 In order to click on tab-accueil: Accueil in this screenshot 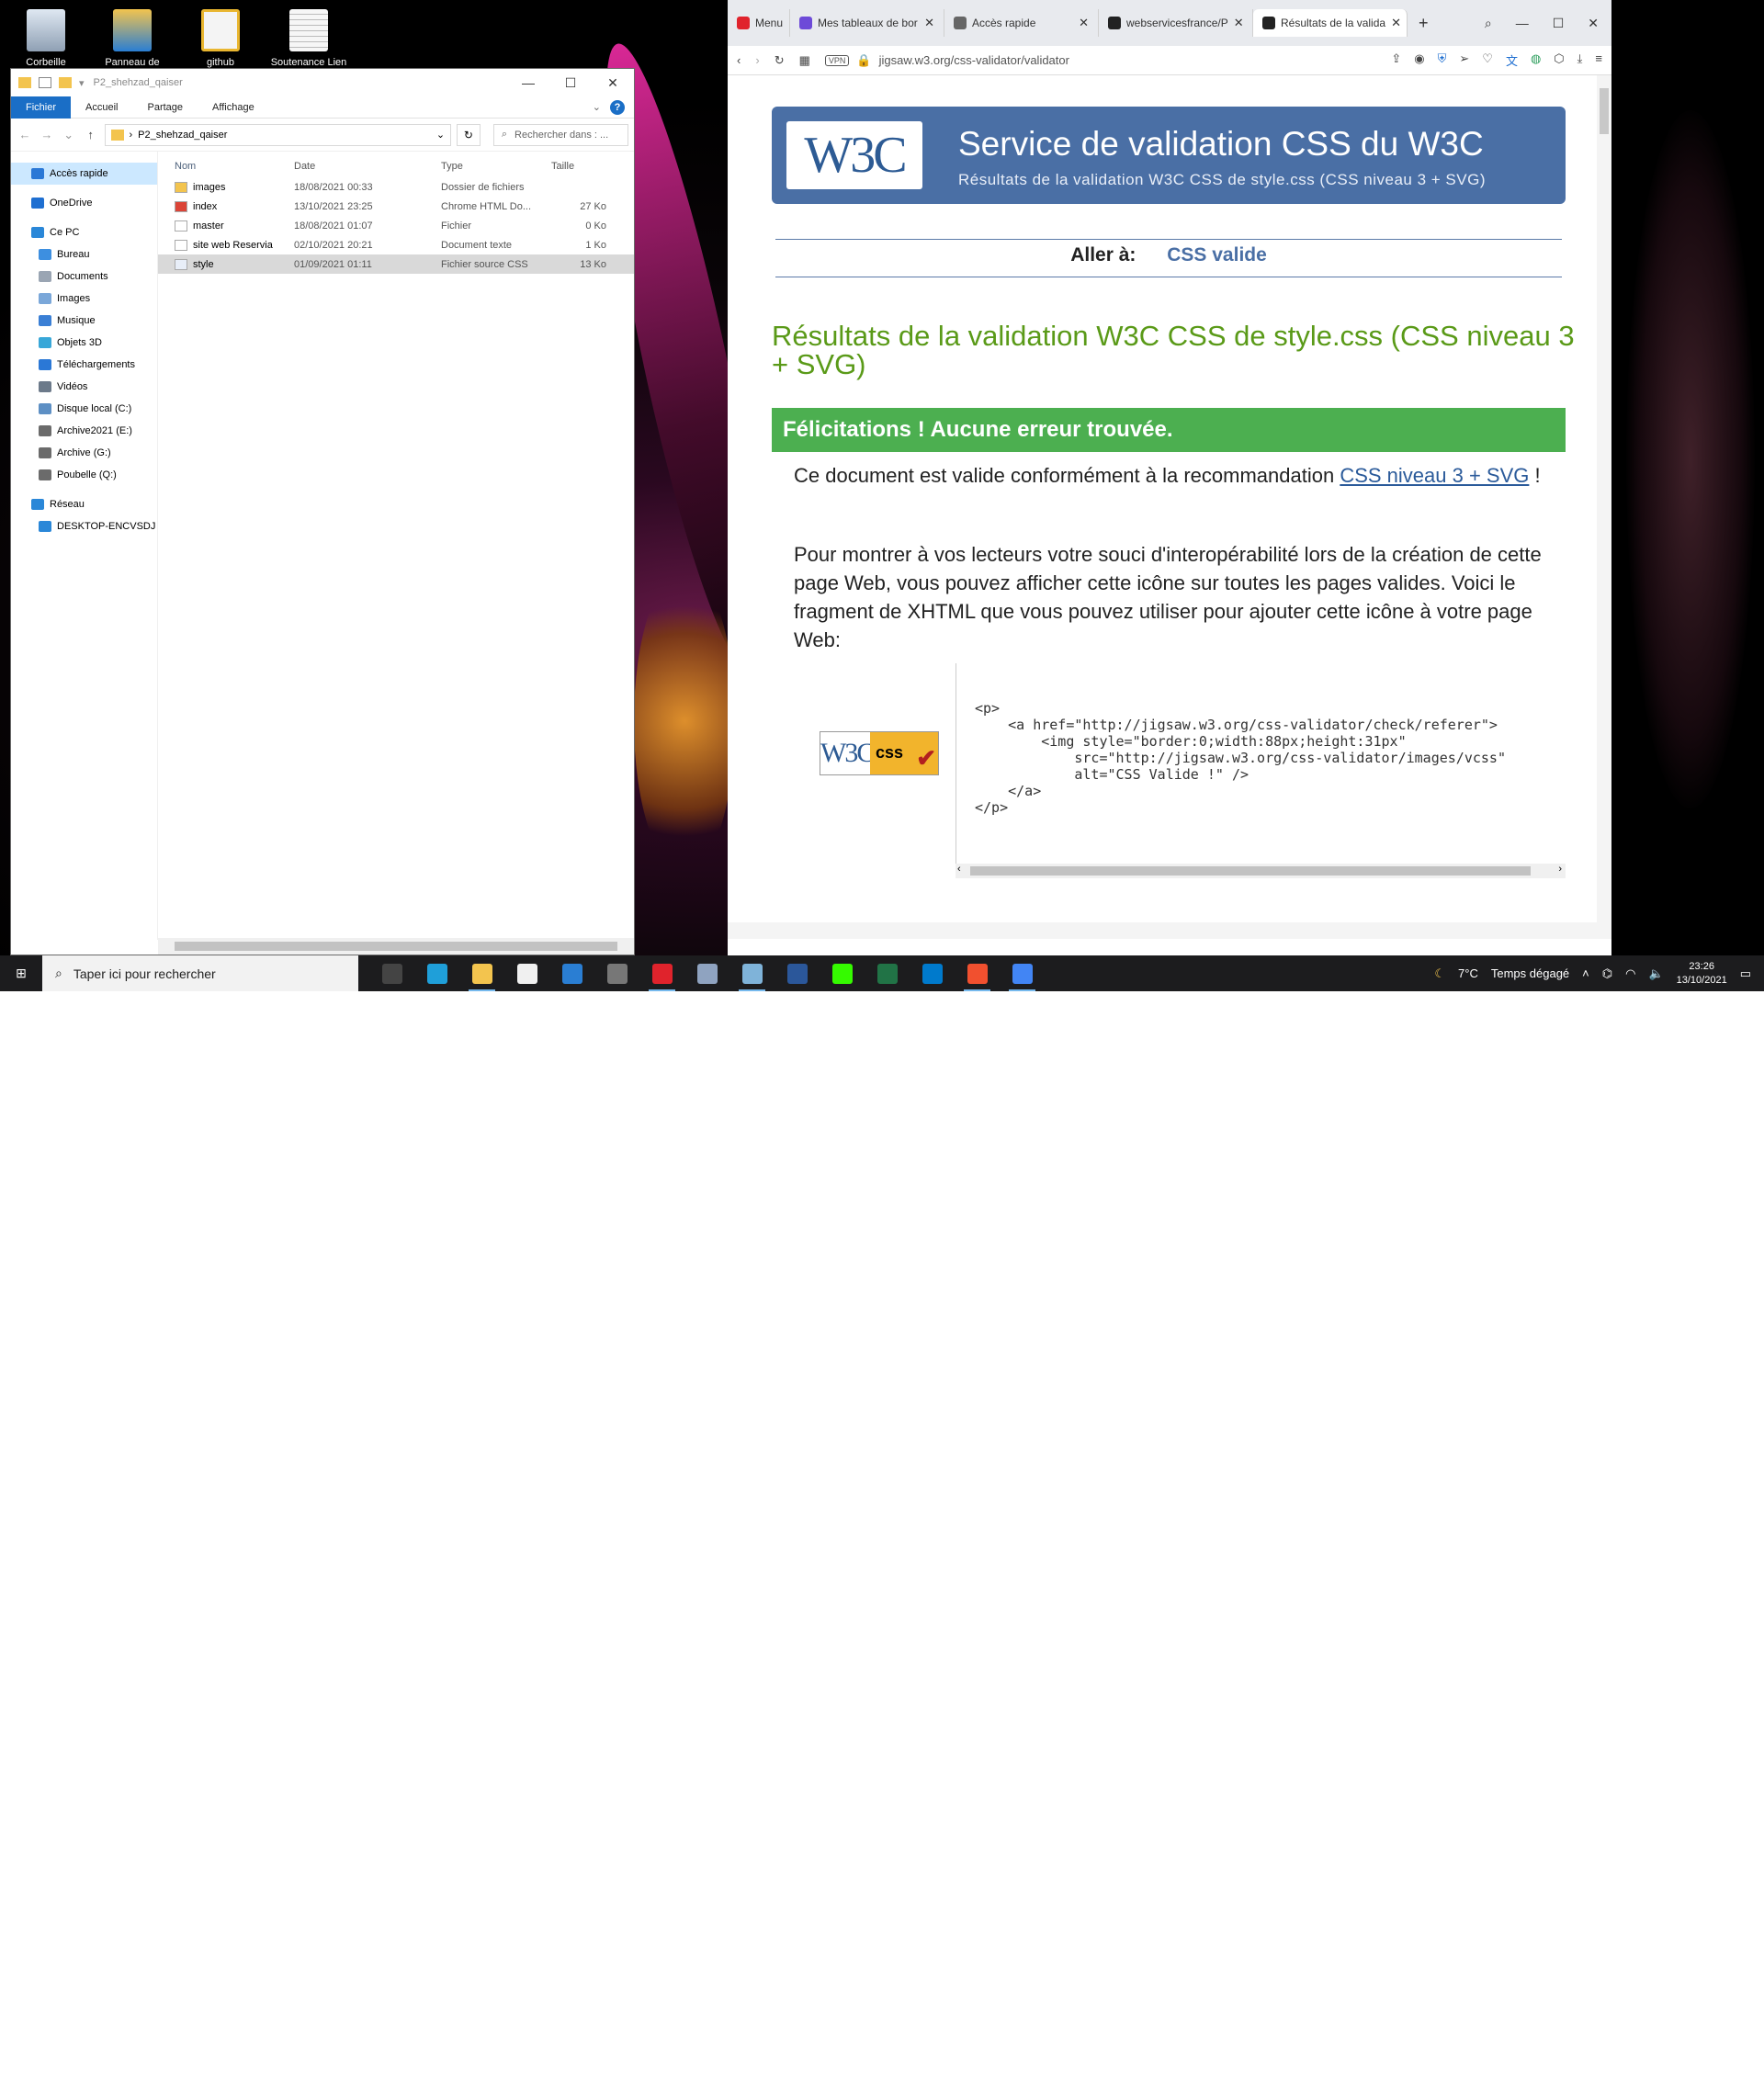, I will do `click(101, 107)`.